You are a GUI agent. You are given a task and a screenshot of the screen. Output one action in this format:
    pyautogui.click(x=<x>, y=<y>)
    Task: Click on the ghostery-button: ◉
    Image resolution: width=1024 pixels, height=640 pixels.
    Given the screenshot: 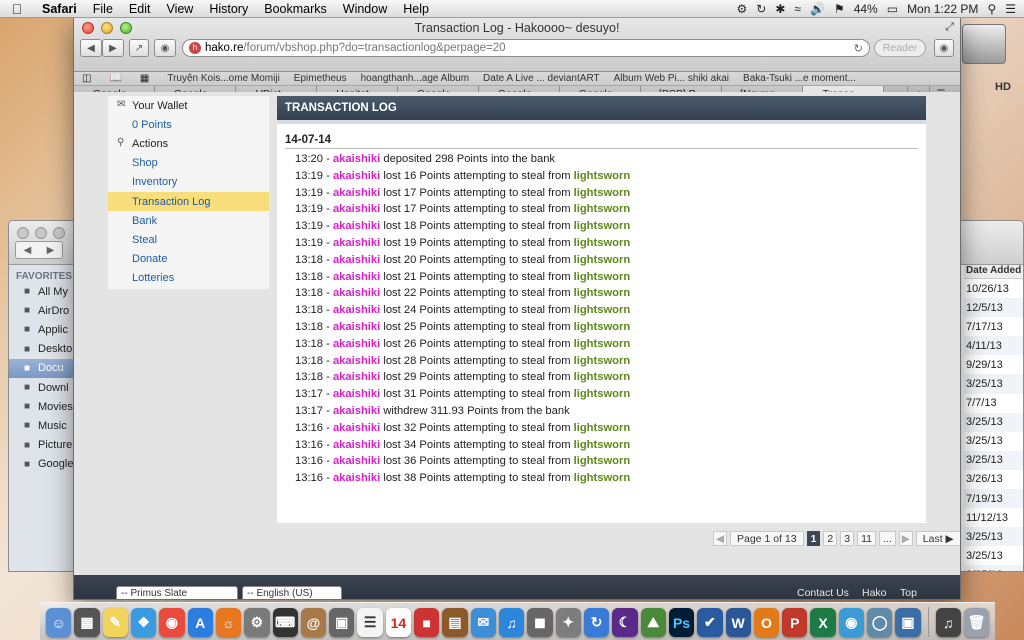 What is the action you would take?
    pyautogui.click(x=165, y=48)
    